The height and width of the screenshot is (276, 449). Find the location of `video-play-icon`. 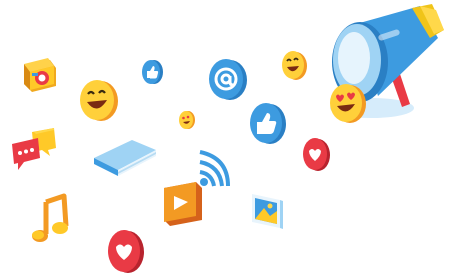

video-play-icon is located at coordinates (182, 205).